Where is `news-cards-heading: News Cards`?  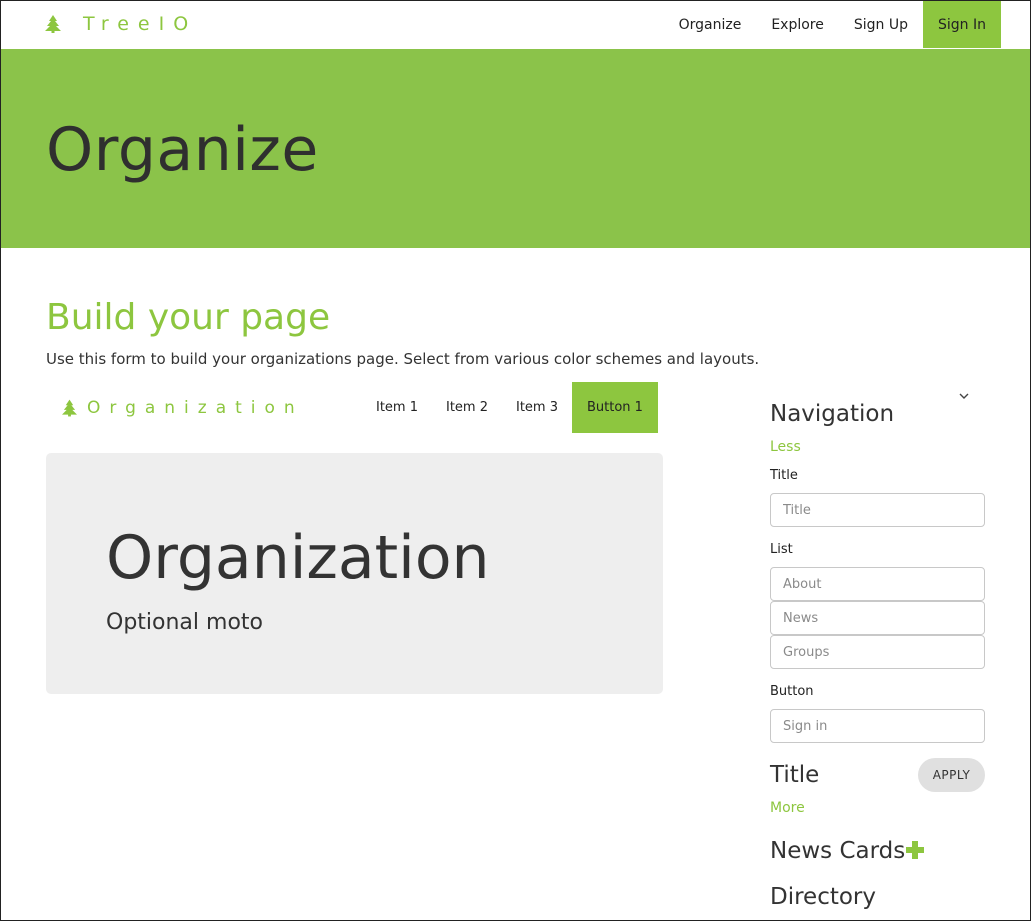
news-cards-heading: News Cards is located at coordinates (847, 851).